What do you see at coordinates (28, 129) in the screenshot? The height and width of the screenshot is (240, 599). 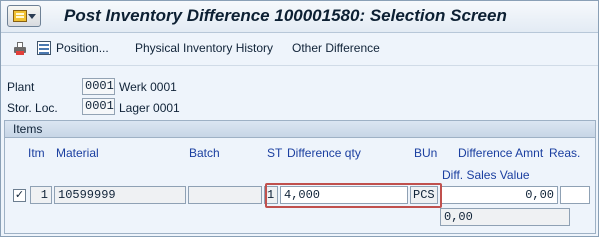 I see `items-title: Items` at bounding box center [28, 129].